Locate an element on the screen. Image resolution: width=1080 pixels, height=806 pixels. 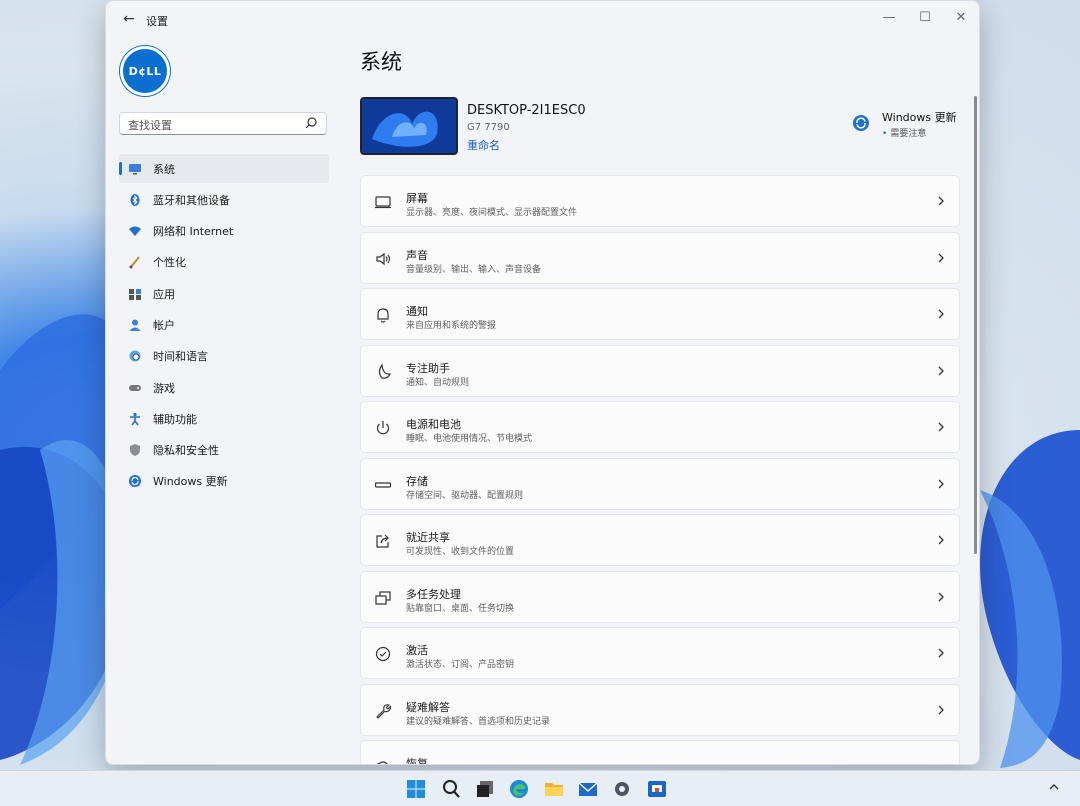
check-circle-icon is located at coordinates (383, 654).